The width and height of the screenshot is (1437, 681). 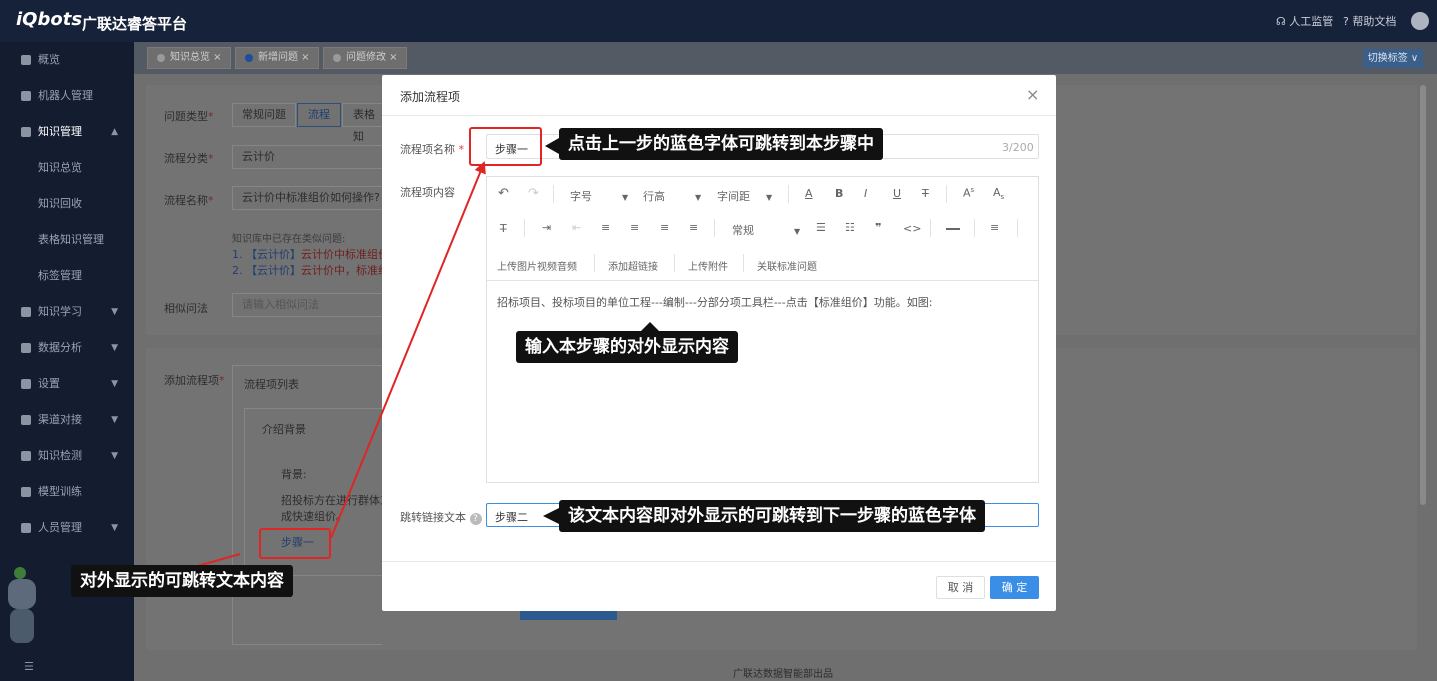 What do you see at coordinates (627, 347) in the screenshot?
I see `callout-content: 输入本步骤的对外显示内容` at bounding box center [627, 347].